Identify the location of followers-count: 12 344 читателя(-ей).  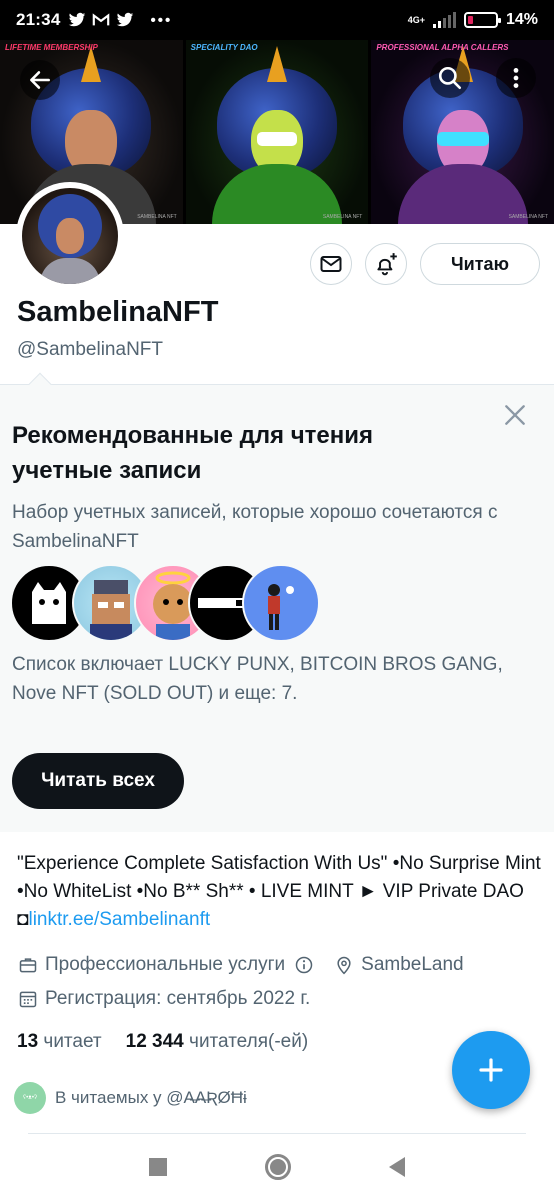
(217, 1042).